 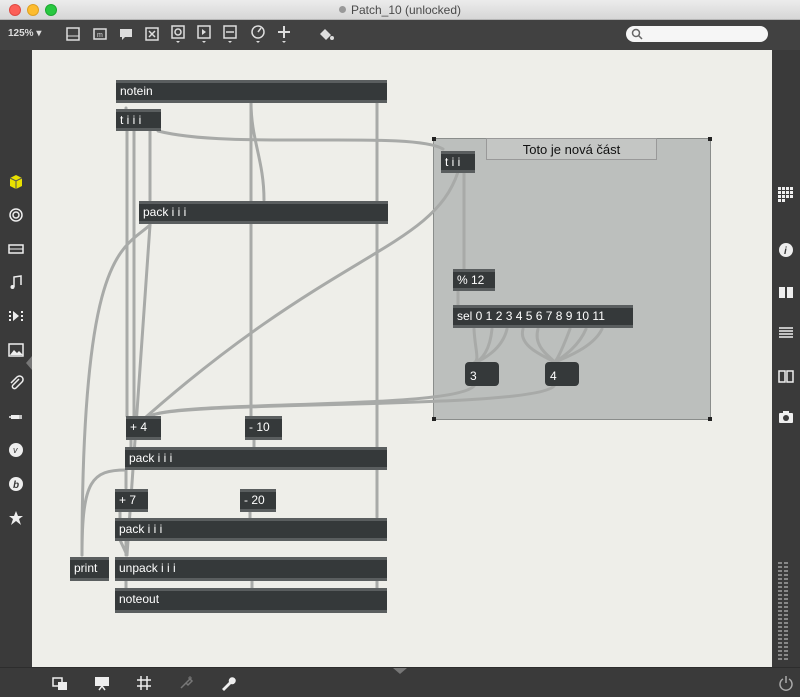 I want to click on bold-b-icon: b, so click(x=16, y=484).